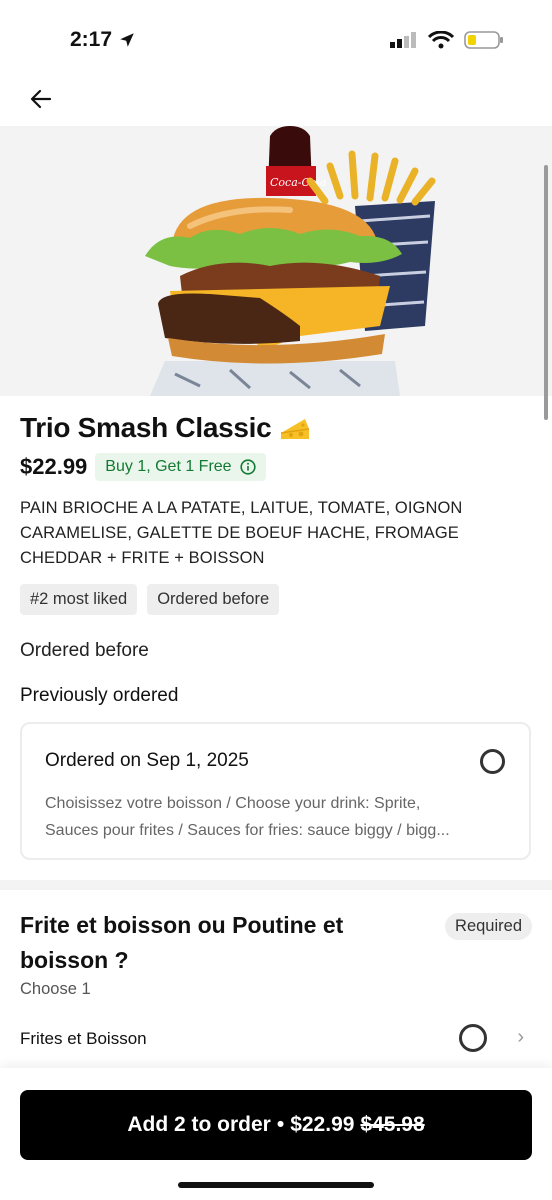  I want to click on back-arrow-icon, so click(41, 99).